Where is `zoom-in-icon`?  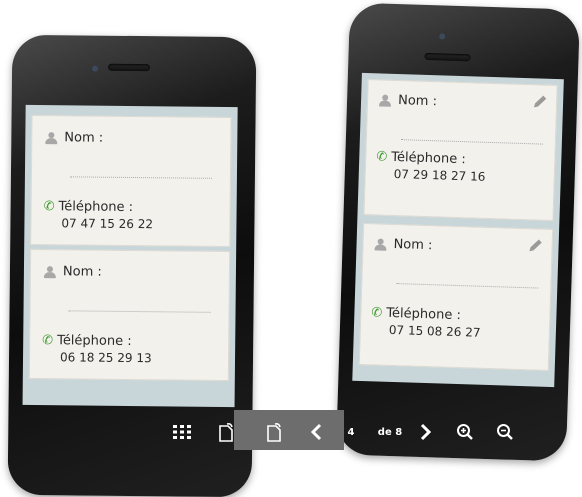
zoom-in-icon is located at coordinates (465, 432).